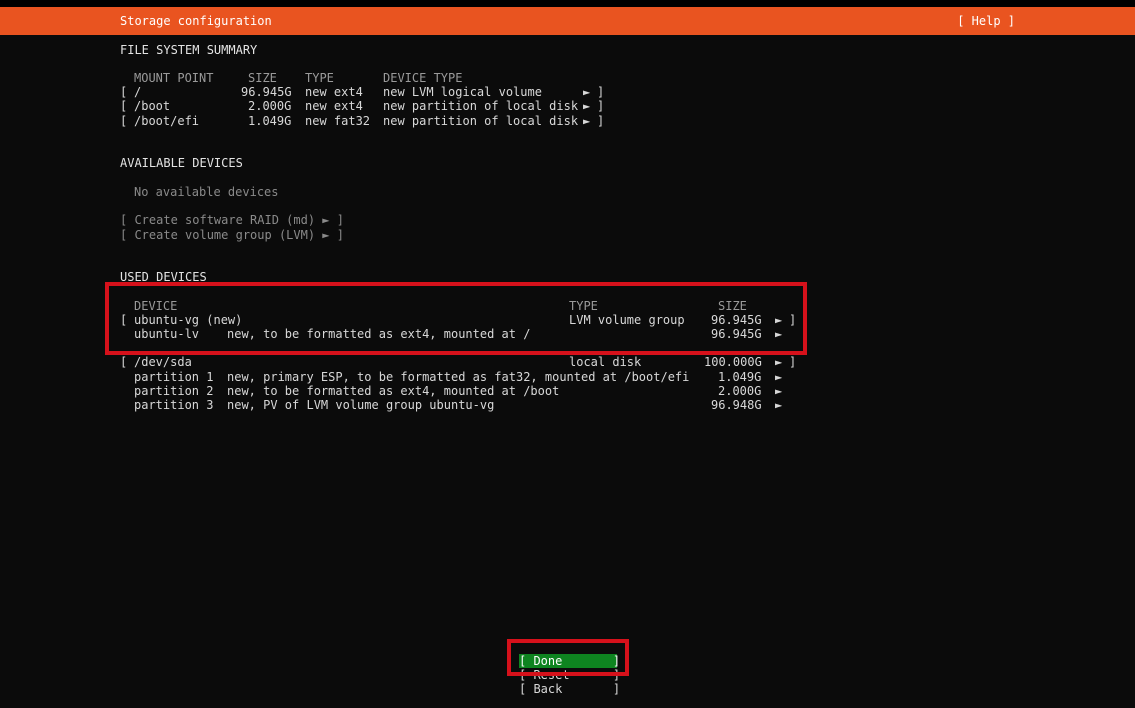  What do you see at coordinates (232, 220) in the screenshot?
I see `create-software-raid-button: [ Create software RAID (md) ► ]` at bounding box center [232, 220].